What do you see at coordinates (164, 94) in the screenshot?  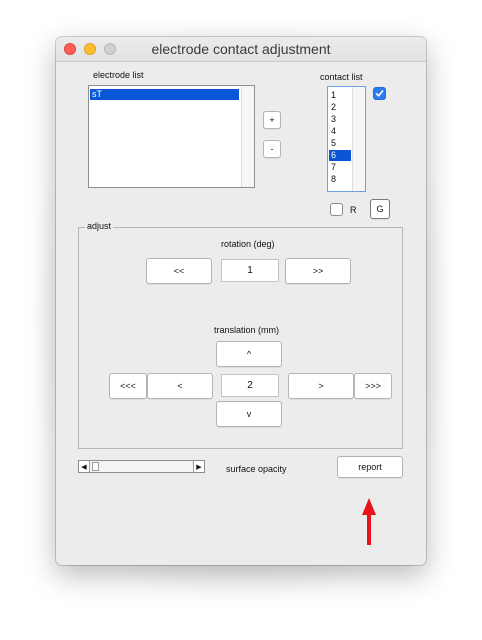 I see `electrode-list-item: sT` at bounding box center [164, 94].